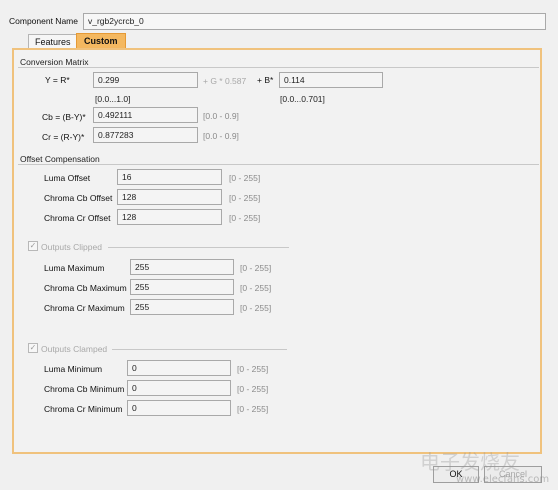 This screenshot has width=558, height=490. What do you see at coordinates (182, 287) in the screenshot?
I see `chroma-cb-maximum-input: 255` at bounding box center [182, 287].